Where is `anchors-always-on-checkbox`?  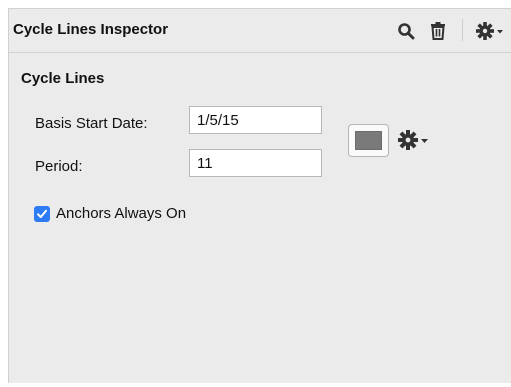 anchors-always-on-checkbox is located at coordinates (42, 214).